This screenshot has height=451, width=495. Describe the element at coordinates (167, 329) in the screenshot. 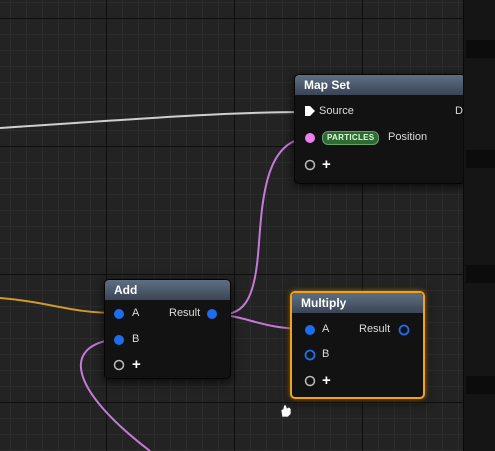

I see `add-node: Add A B Result +` at that location.